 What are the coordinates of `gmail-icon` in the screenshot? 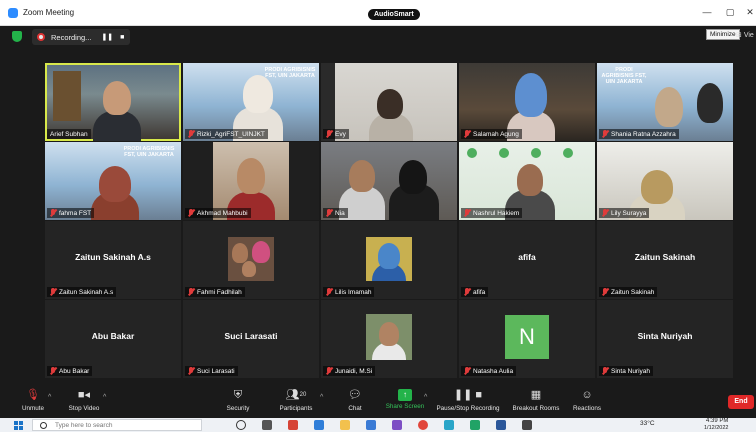 It's located at (293, 425).